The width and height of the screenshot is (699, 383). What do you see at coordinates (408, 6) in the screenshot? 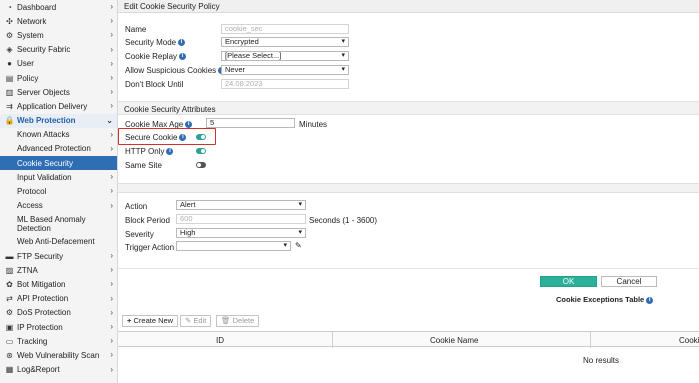
I see `page-header: Edit Cookie Security Policy` at bounding box center [408, 6].